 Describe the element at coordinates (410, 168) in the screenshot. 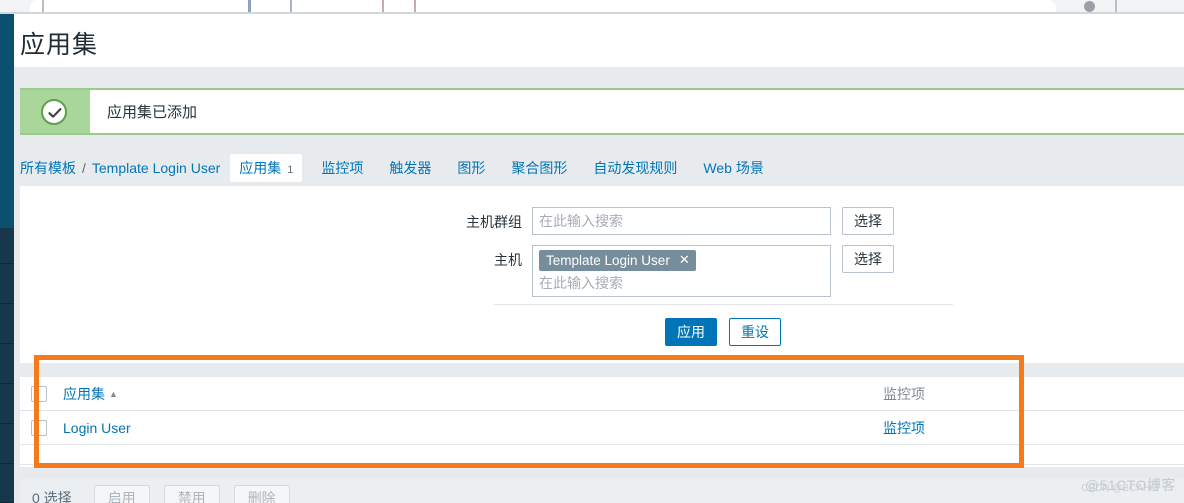

I see `tab-triggers: 触发器` at that location.